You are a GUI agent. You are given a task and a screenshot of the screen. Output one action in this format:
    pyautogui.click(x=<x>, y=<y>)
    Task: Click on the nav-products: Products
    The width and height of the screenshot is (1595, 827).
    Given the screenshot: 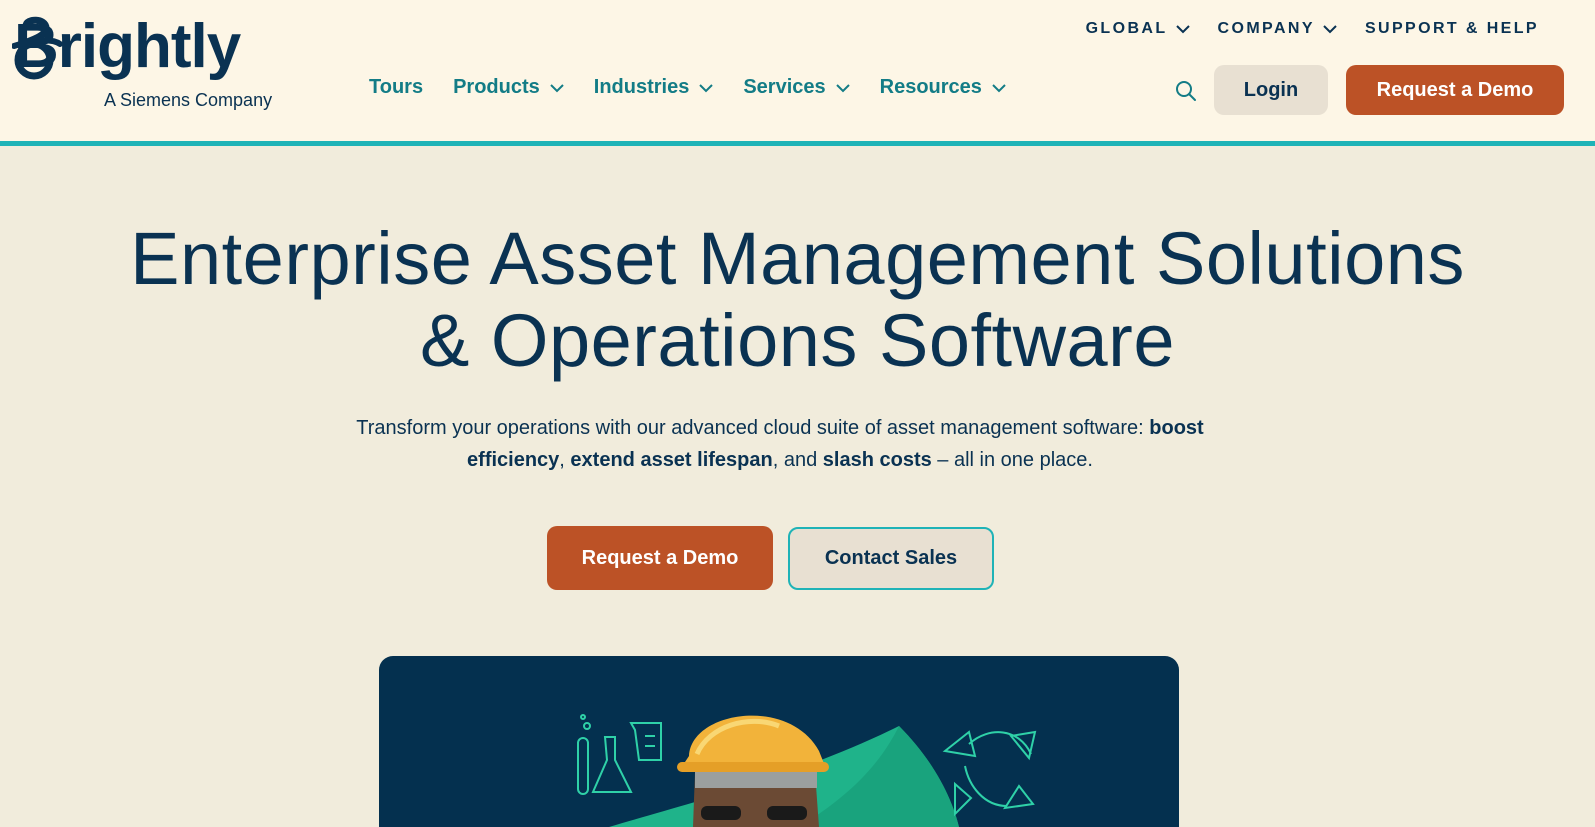 What is the action you would take?
    pyautogui.click(x=508, y=87)
    